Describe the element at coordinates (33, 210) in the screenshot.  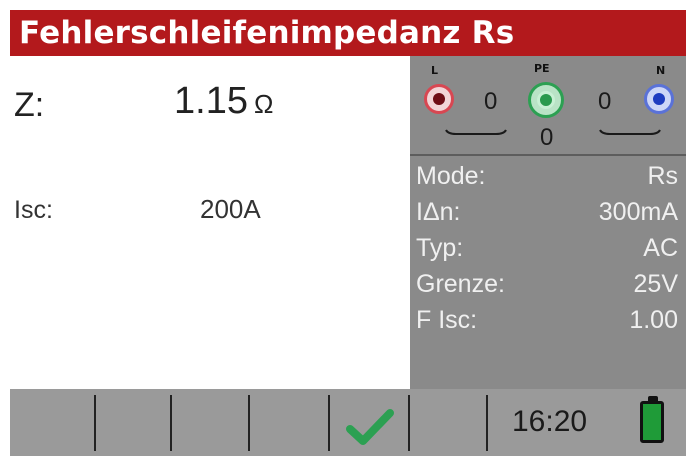
I see `short-circuit-current-label: Isc:` at that location.